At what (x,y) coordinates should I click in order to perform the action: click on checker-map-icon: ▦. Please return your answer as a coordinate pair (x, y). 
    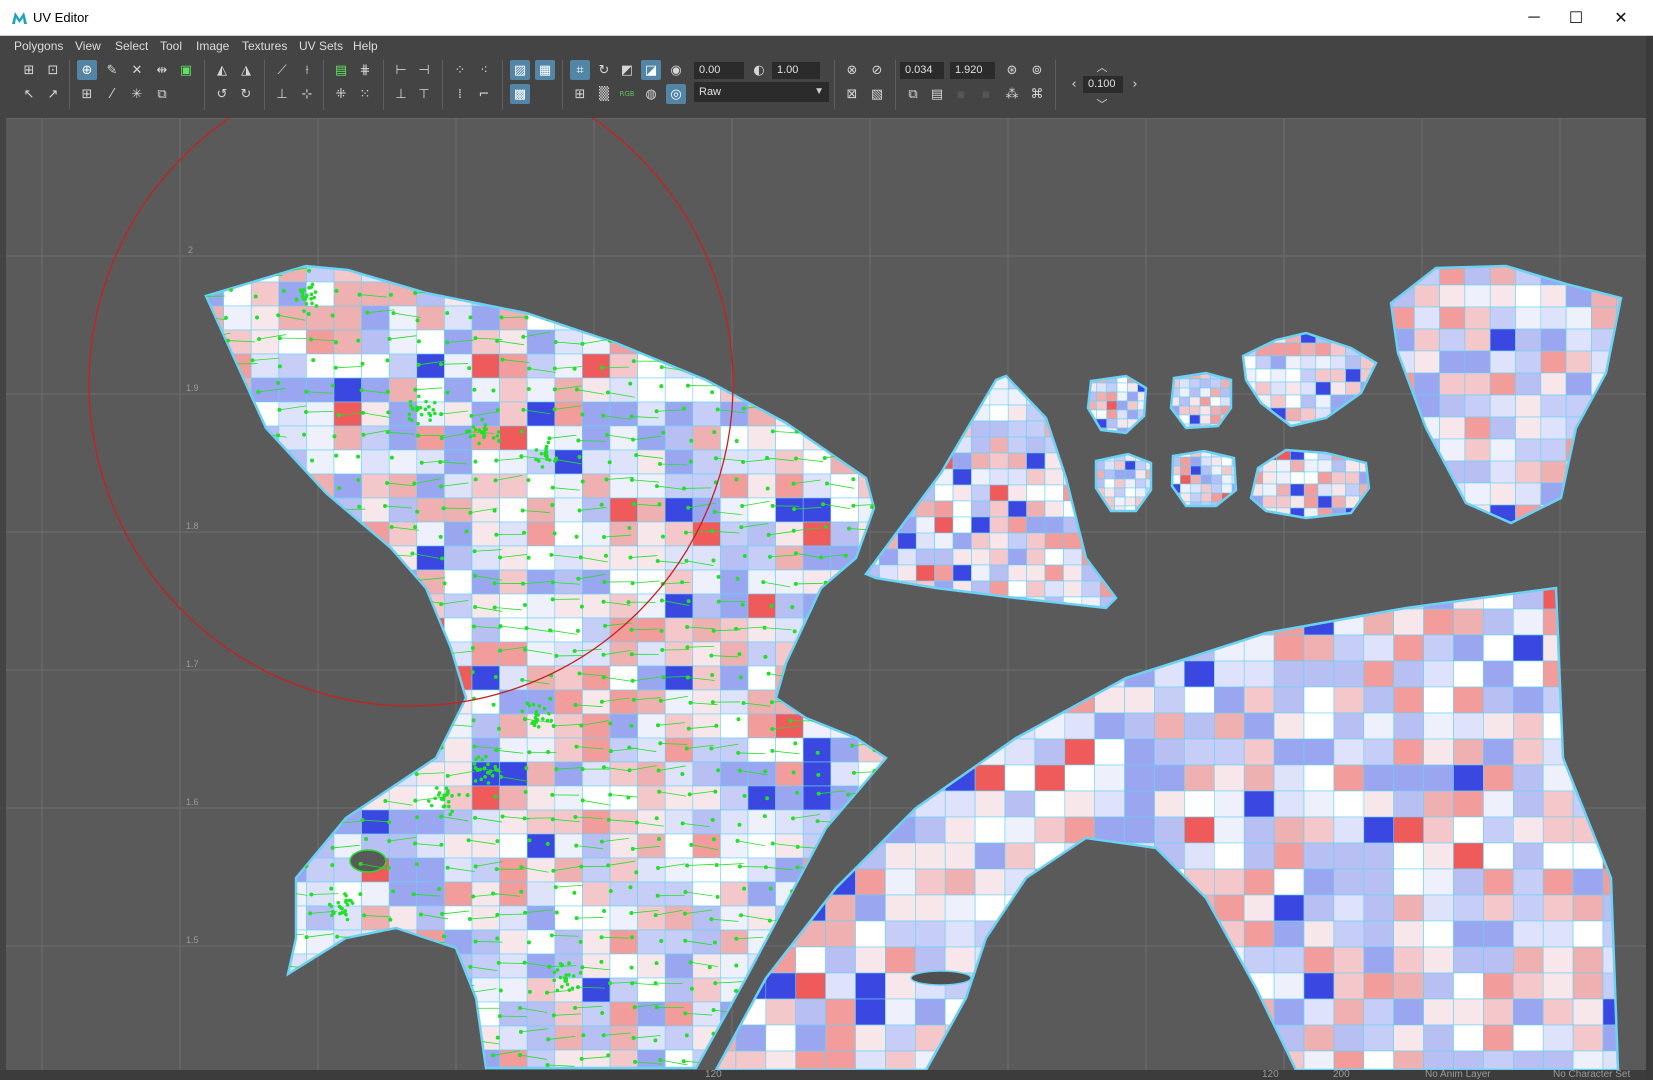
    Looking at the image, I should click on (545, 70).